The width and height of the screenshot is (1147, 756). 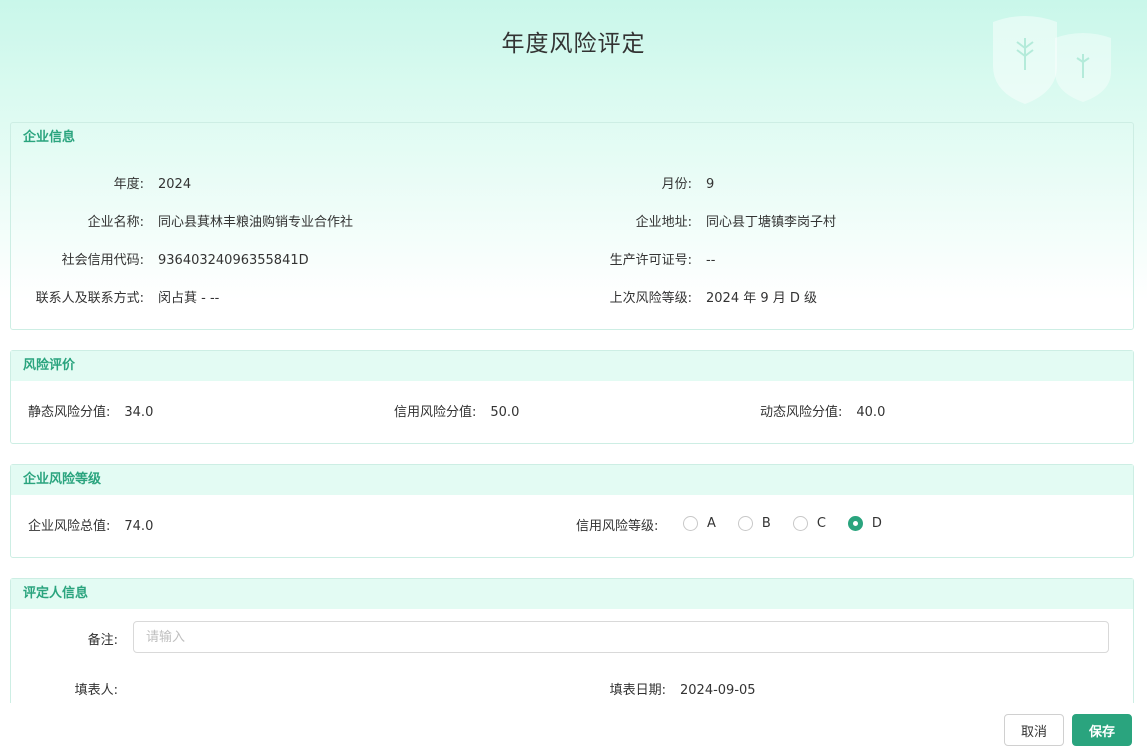 I want to click on year-field: 年度: 2024, so click(x=107, y=182).